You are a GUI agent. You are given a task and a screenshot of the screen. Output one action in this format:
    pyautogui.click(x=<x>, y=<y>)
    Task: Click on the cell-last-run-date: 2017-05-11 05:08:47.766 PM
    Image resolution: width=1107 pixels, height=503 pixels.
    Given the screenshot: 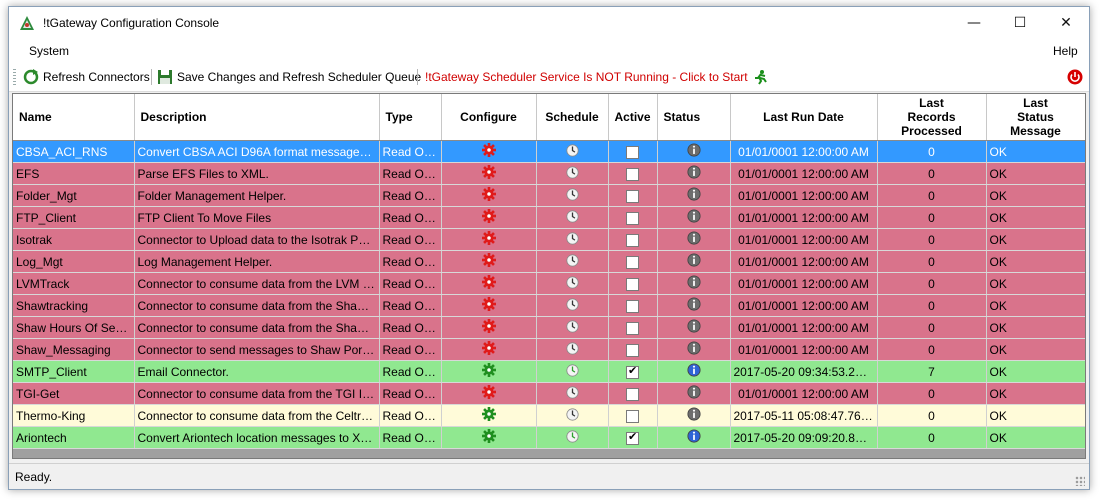 What is the action you would take?
    pyautogui.click(x=804, y=415)
    